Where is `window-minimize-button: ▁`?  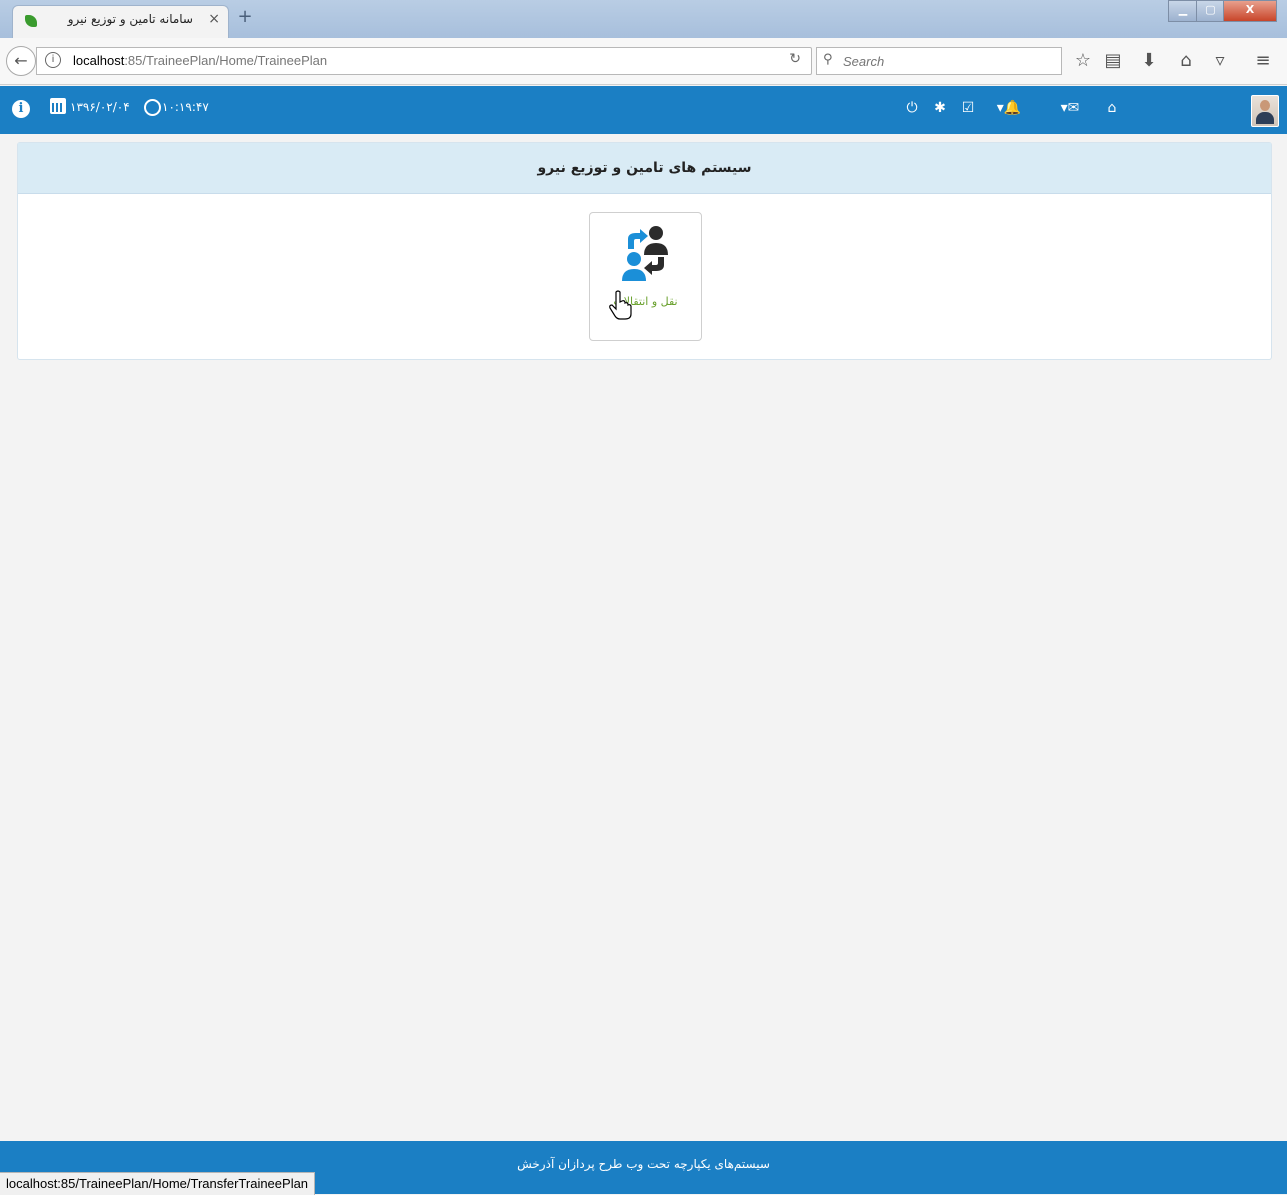 window-minimize-button: ▁ is located at coordinates (1183, 11).